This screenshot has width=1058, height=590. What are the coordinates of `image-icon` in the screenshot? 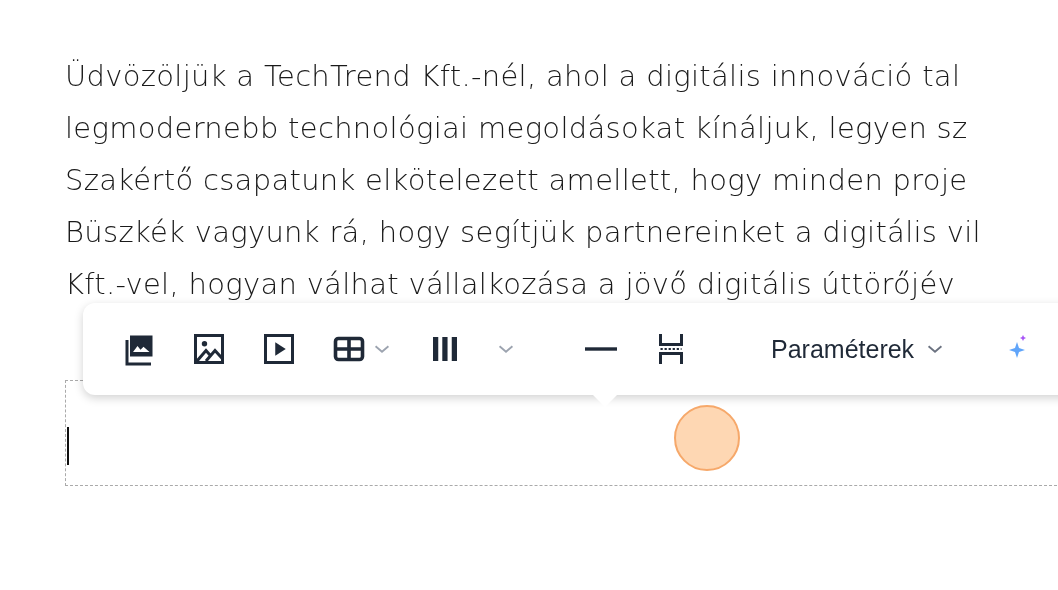 It's located at (209, 349).